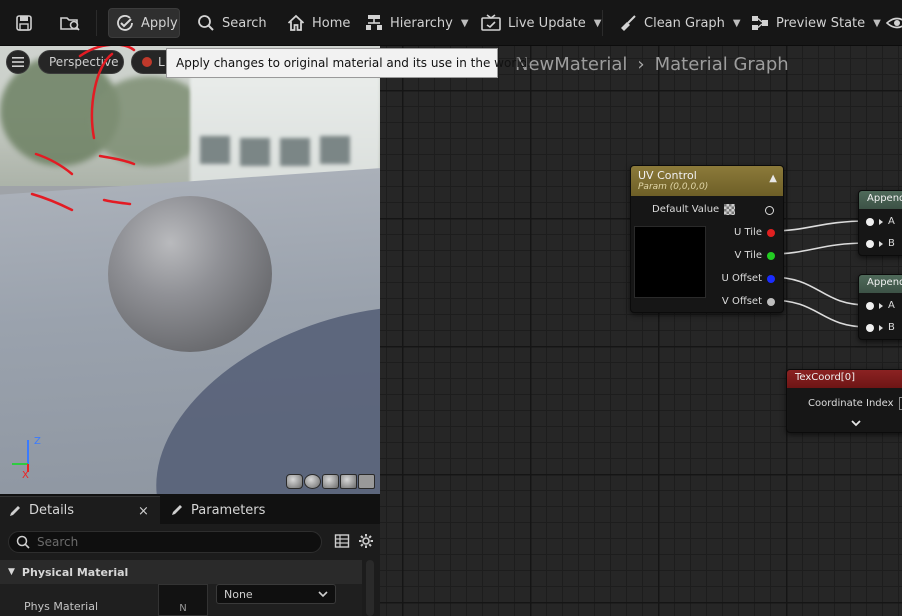 Image resolution: width=902 pixels, height=616 pixels. I want to click on white-pin-icon, so click(771, 301).